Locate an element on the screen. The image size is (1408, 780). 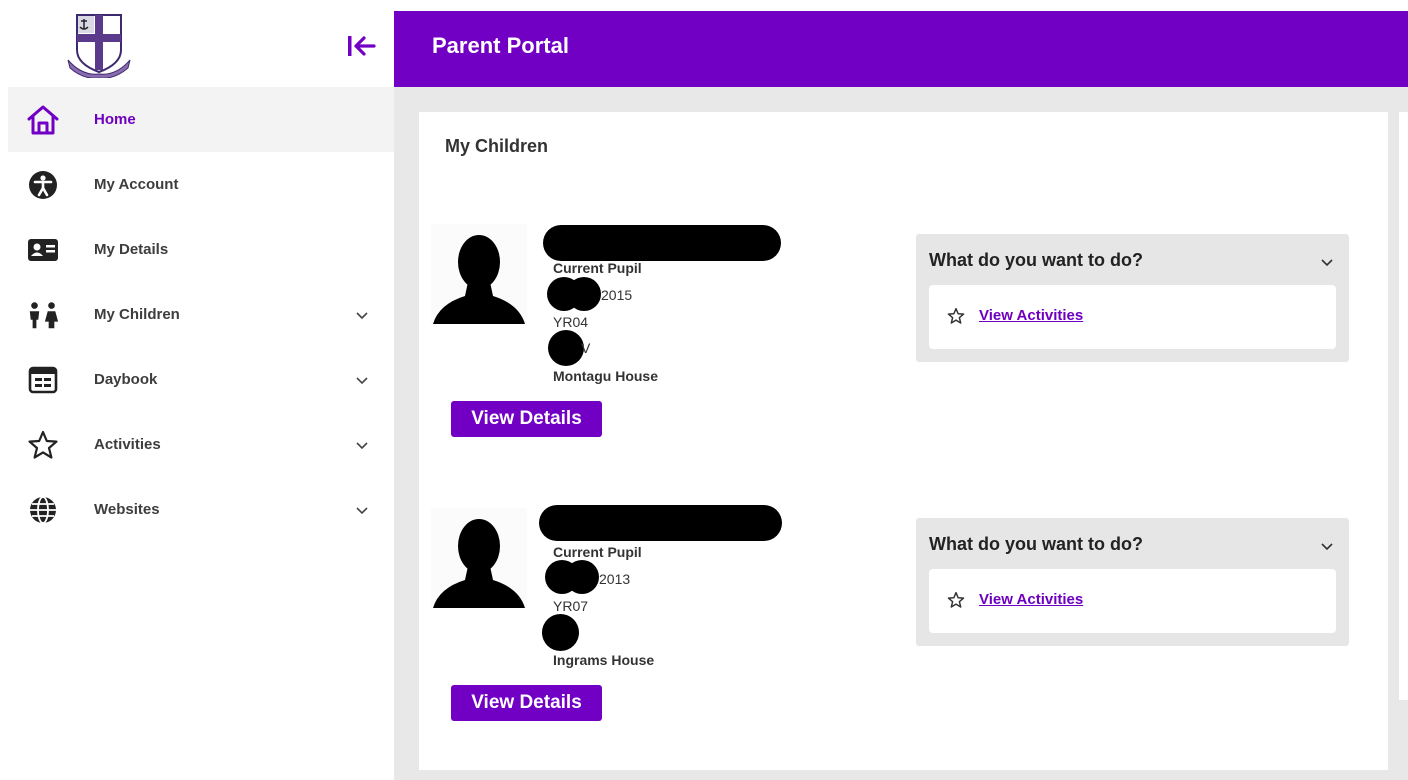
child-dob: 2013 is located at coordinates (615, 579).